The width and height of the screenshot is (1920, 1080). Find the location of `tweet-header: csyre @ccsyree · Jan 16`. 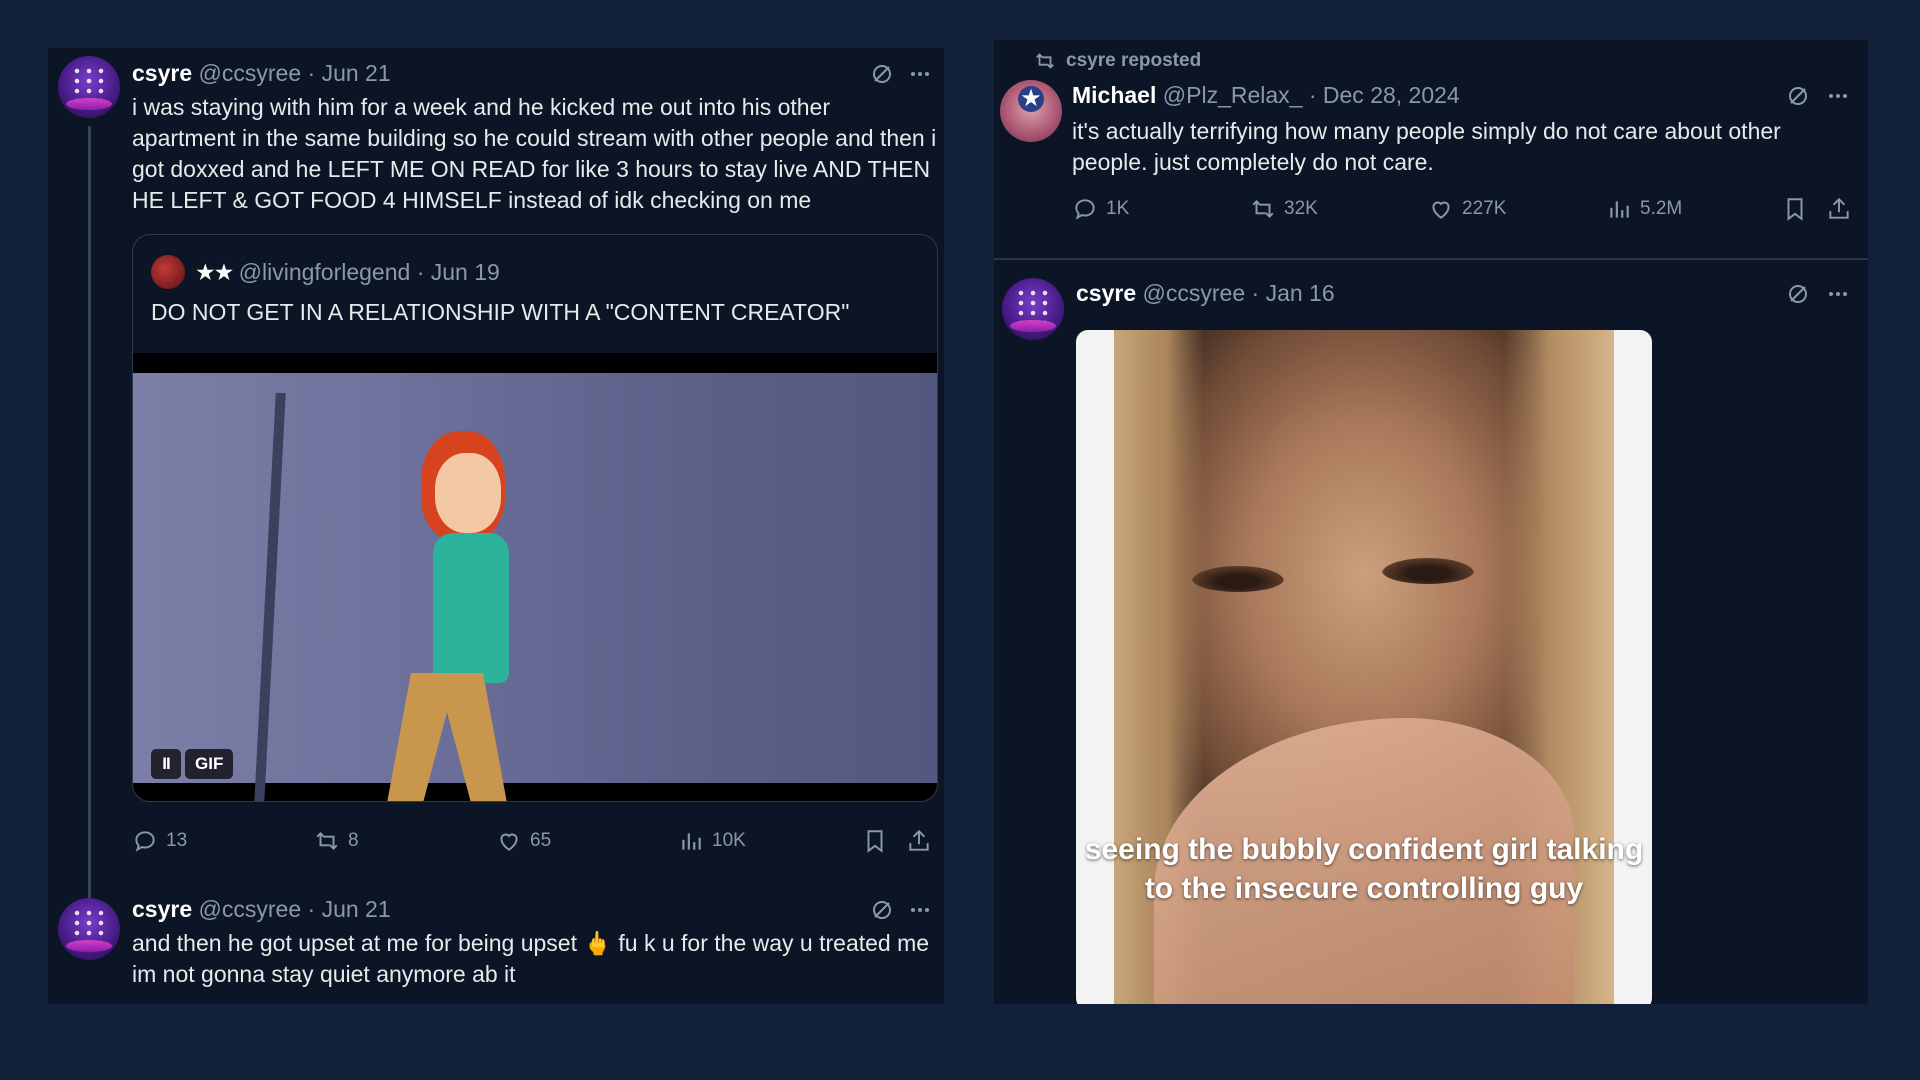

tweet-header: csyre @ccsyree · Jan 16 is located at coordinates (1205, 293).